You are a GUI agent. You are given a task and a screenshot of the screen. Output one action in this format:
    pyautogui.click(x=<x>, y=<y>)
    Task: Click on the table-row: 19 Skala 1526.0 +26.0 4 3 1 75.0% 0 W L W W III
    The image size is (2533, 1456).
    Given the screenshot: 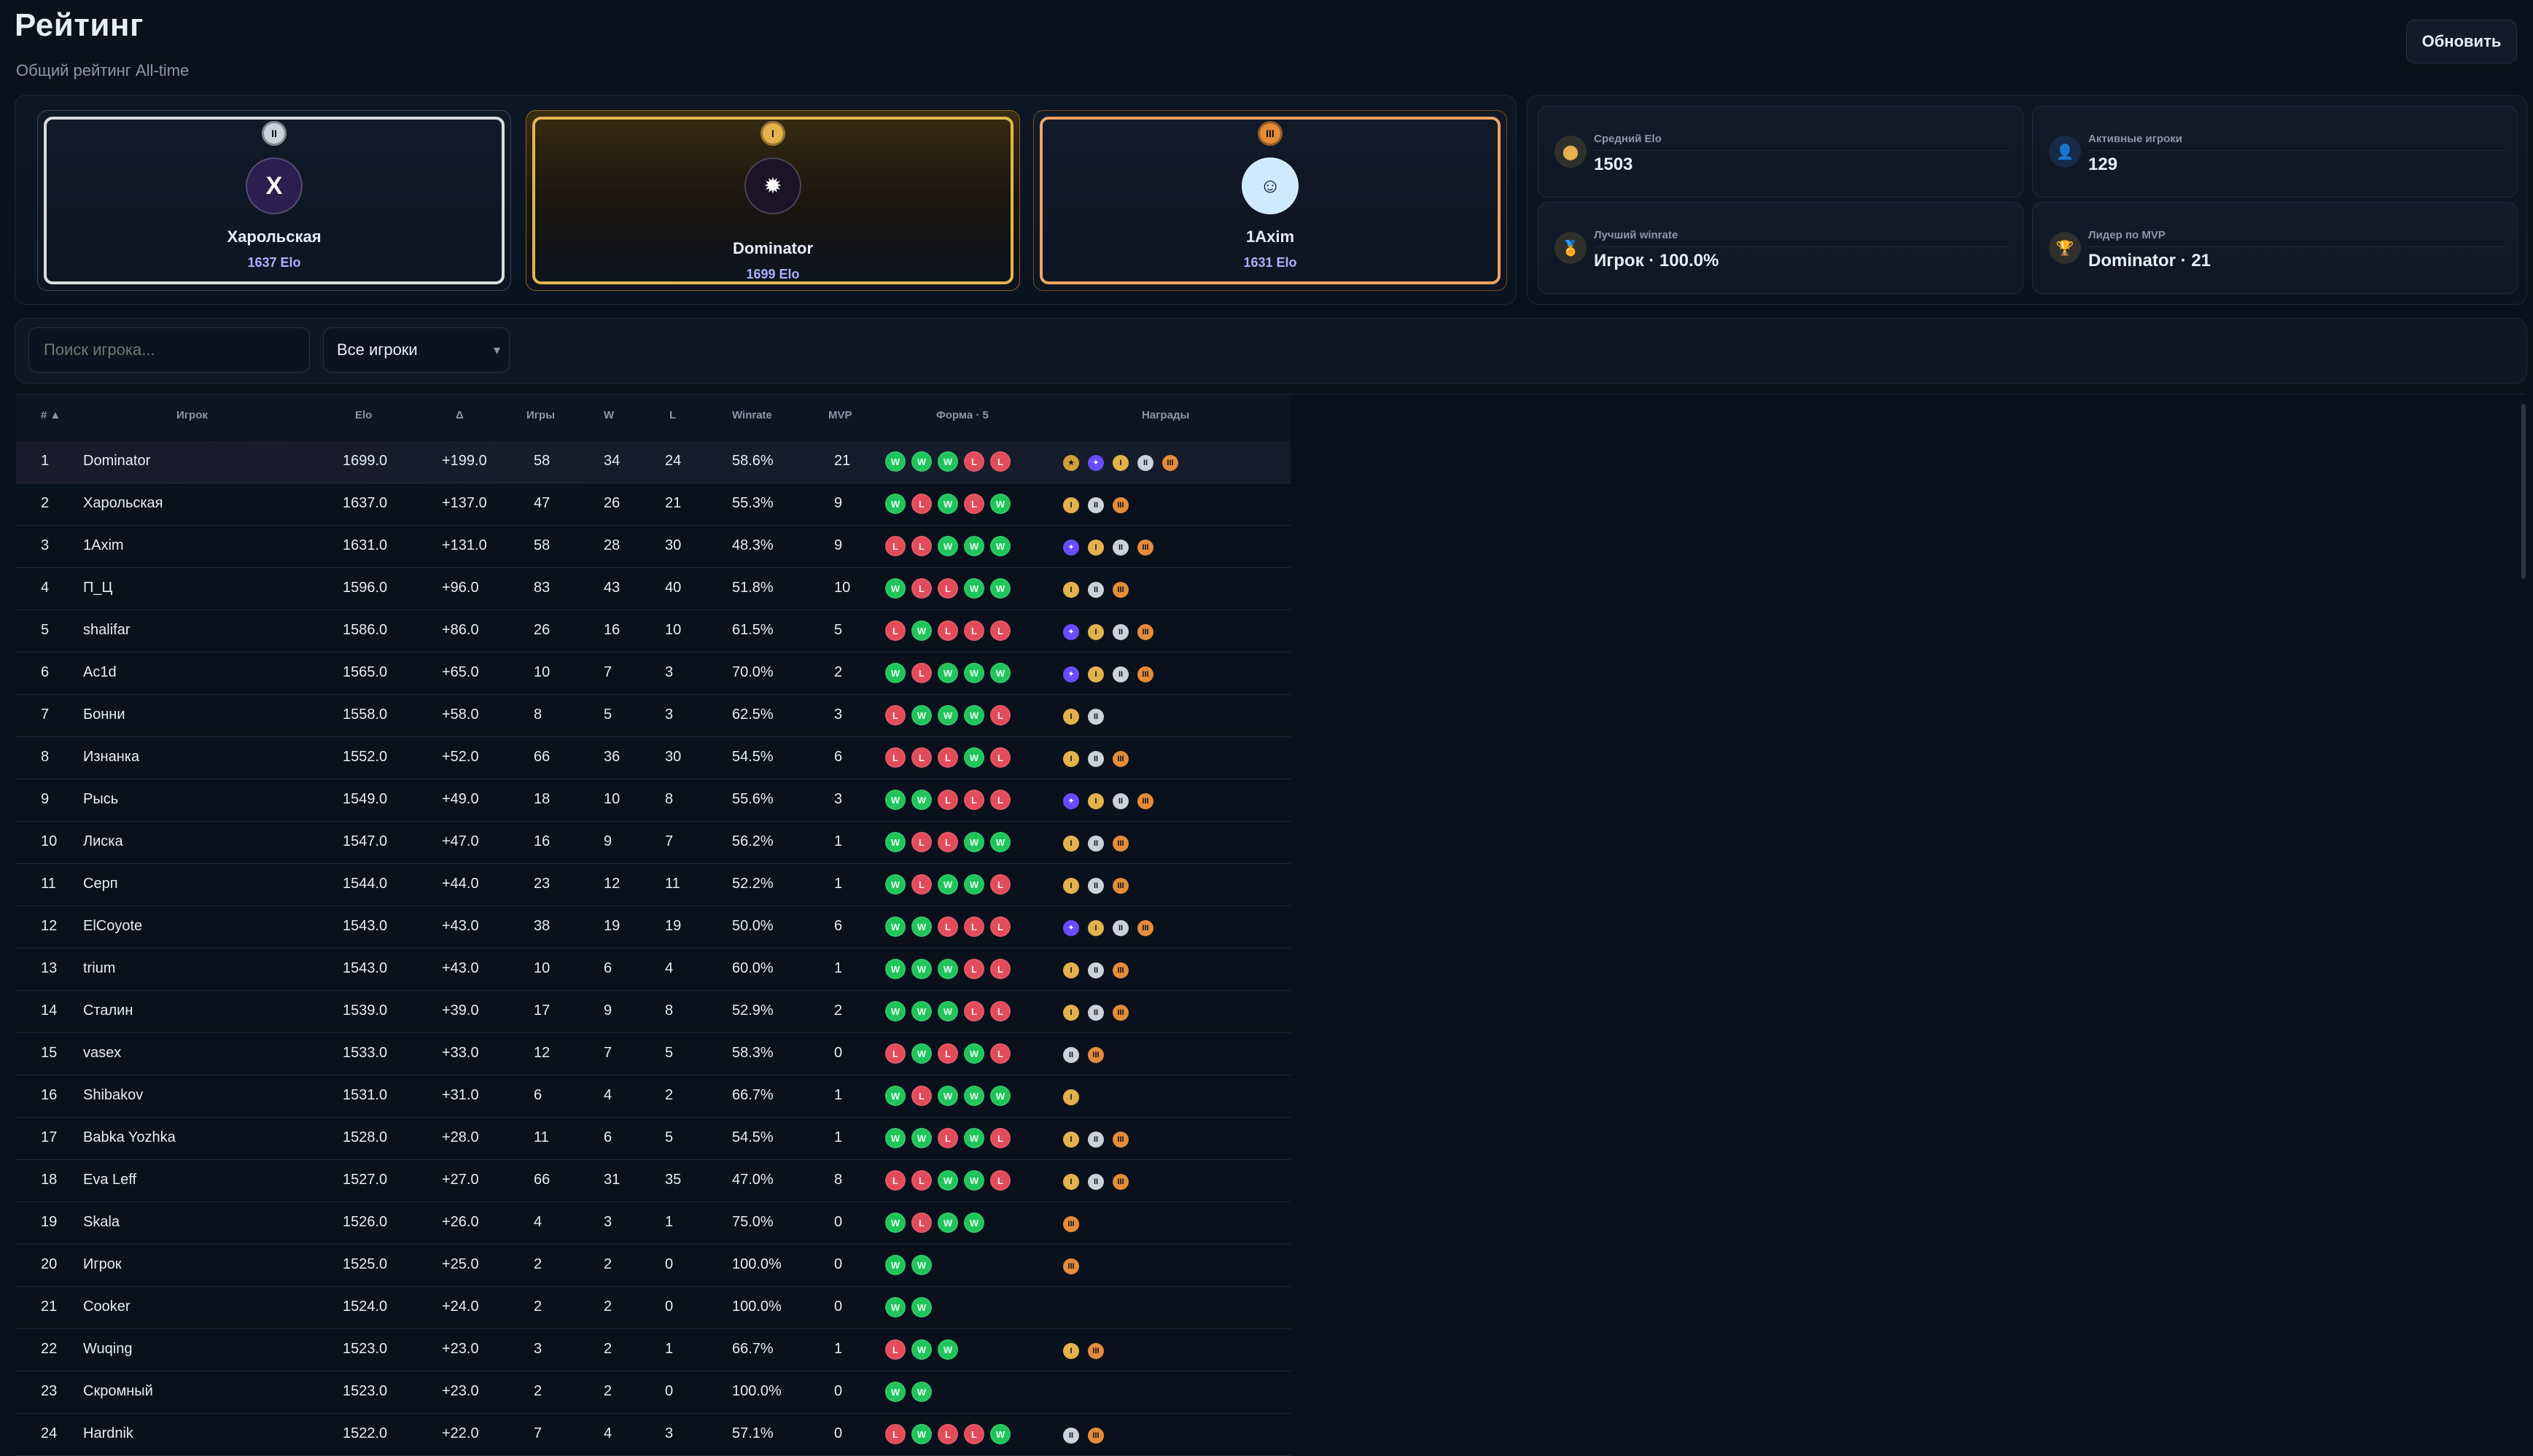 What is the action you would take?
    pyautogui.click(x=653, y=1223)
    